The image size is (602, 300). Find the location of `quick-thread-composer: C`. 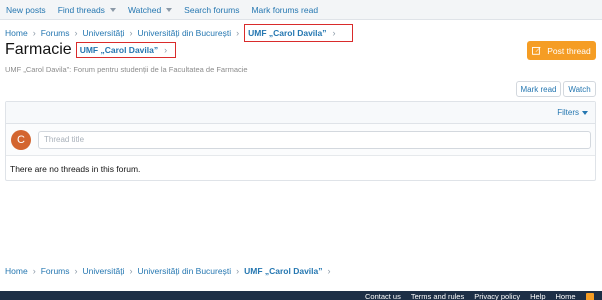

quick-thread-composer: C is located at coordinates (300, 140).